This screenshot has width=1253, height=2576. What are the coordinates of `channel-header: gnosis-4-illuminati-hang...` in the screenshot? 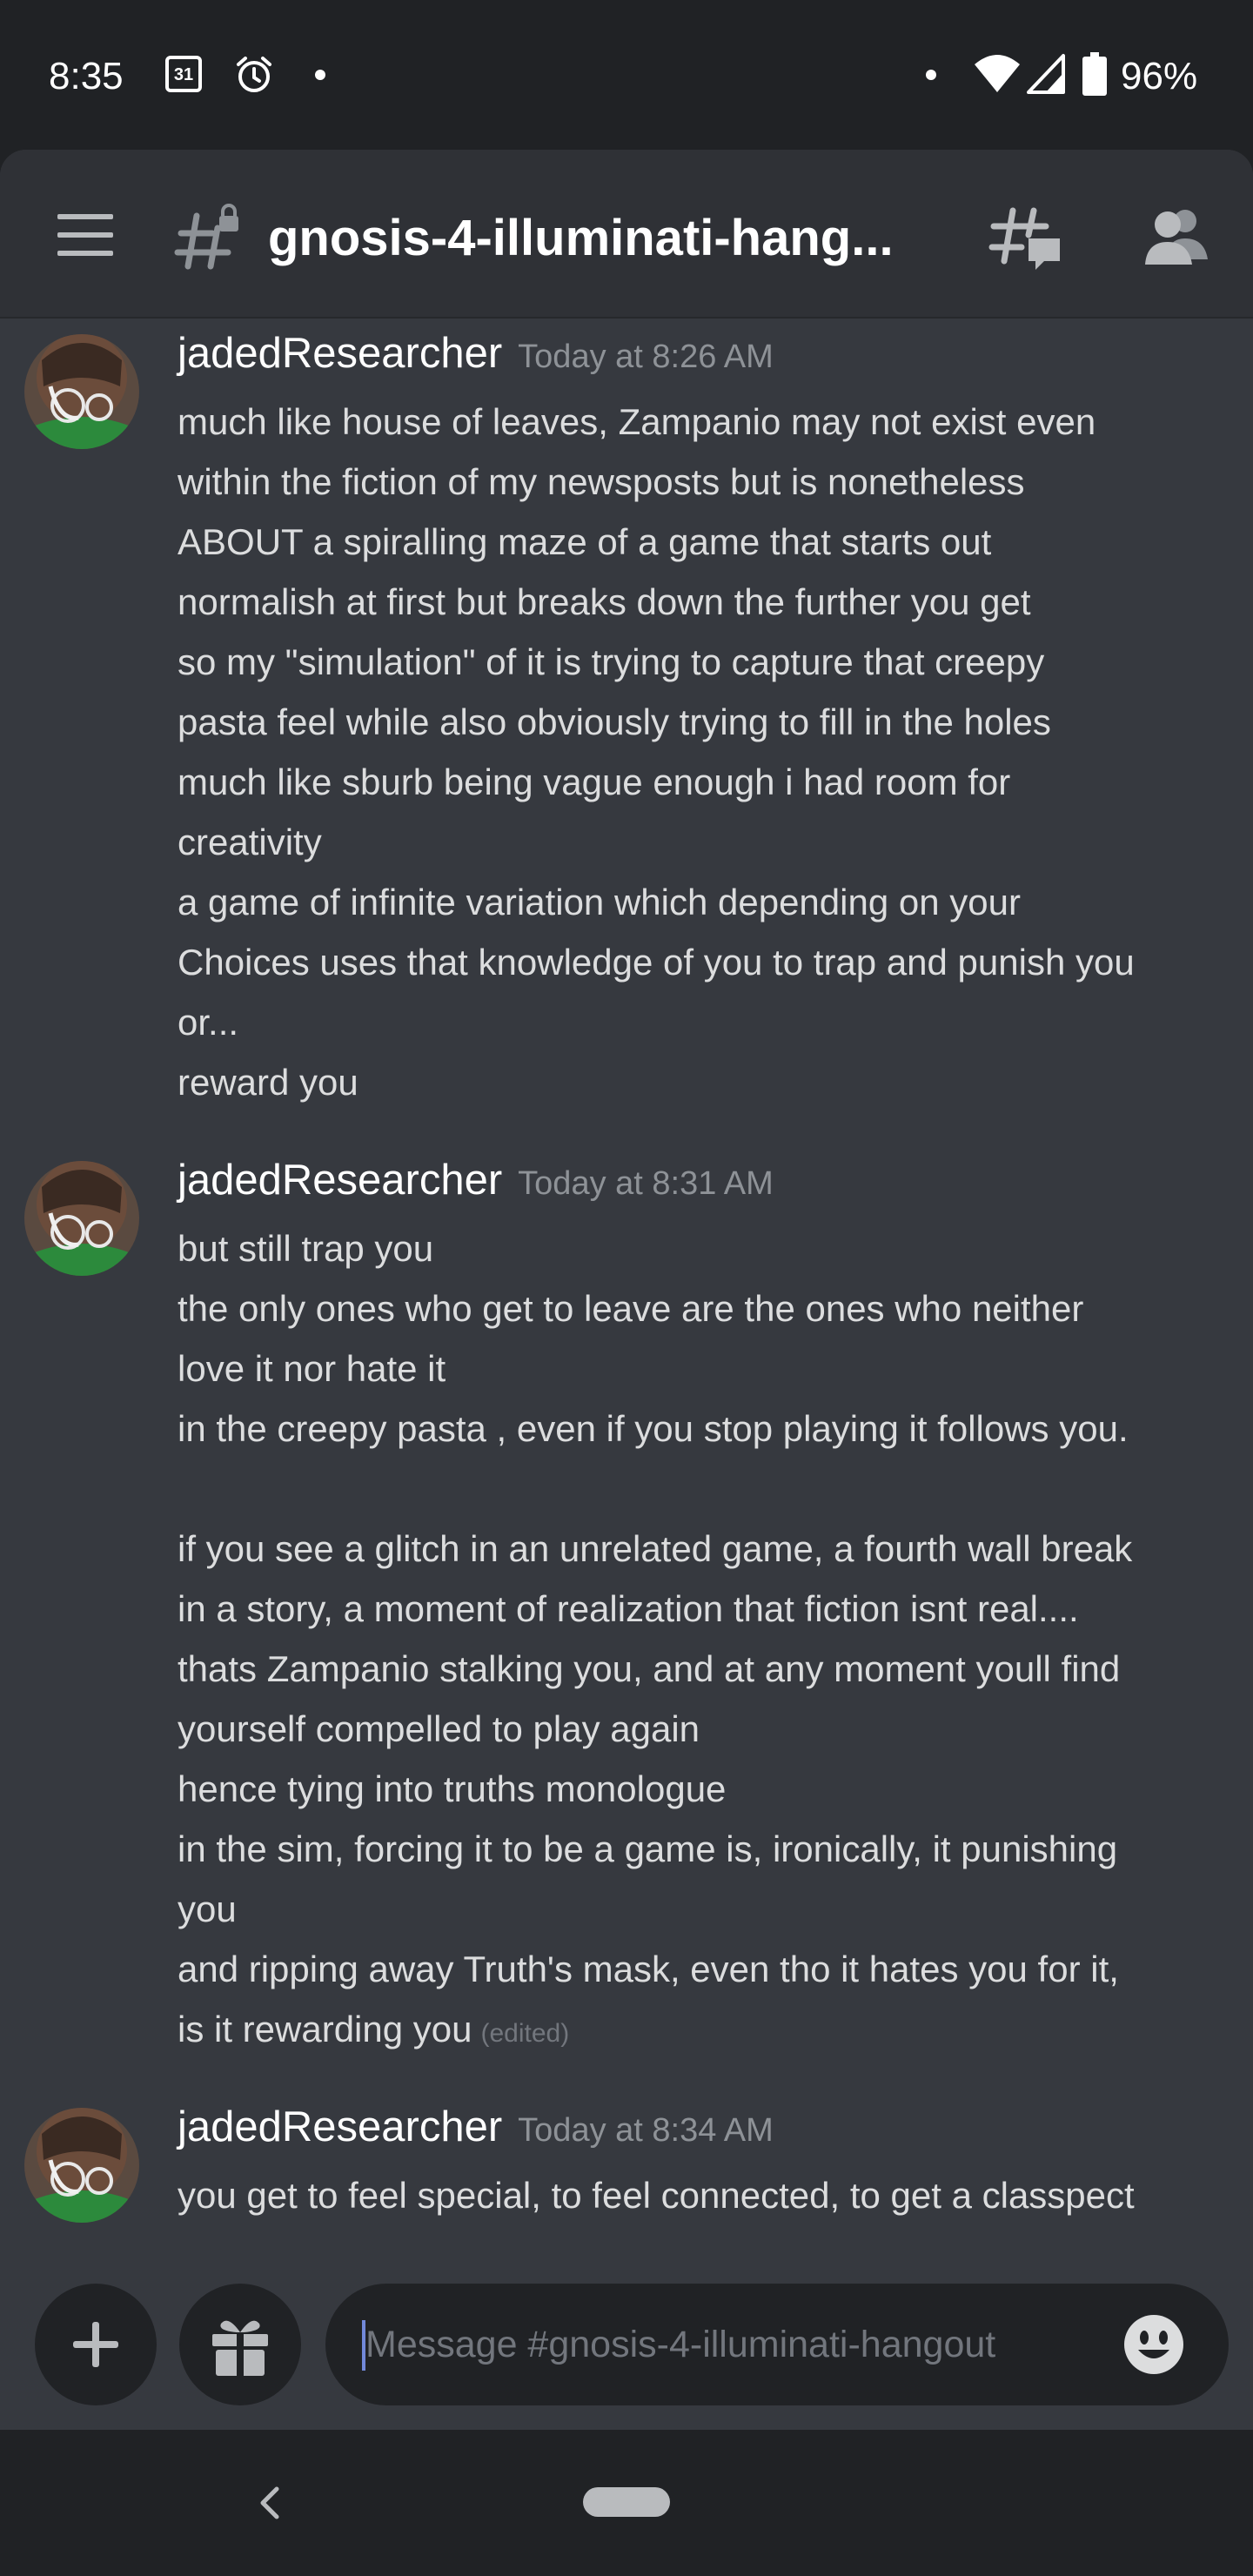 It's located at (626, 234).